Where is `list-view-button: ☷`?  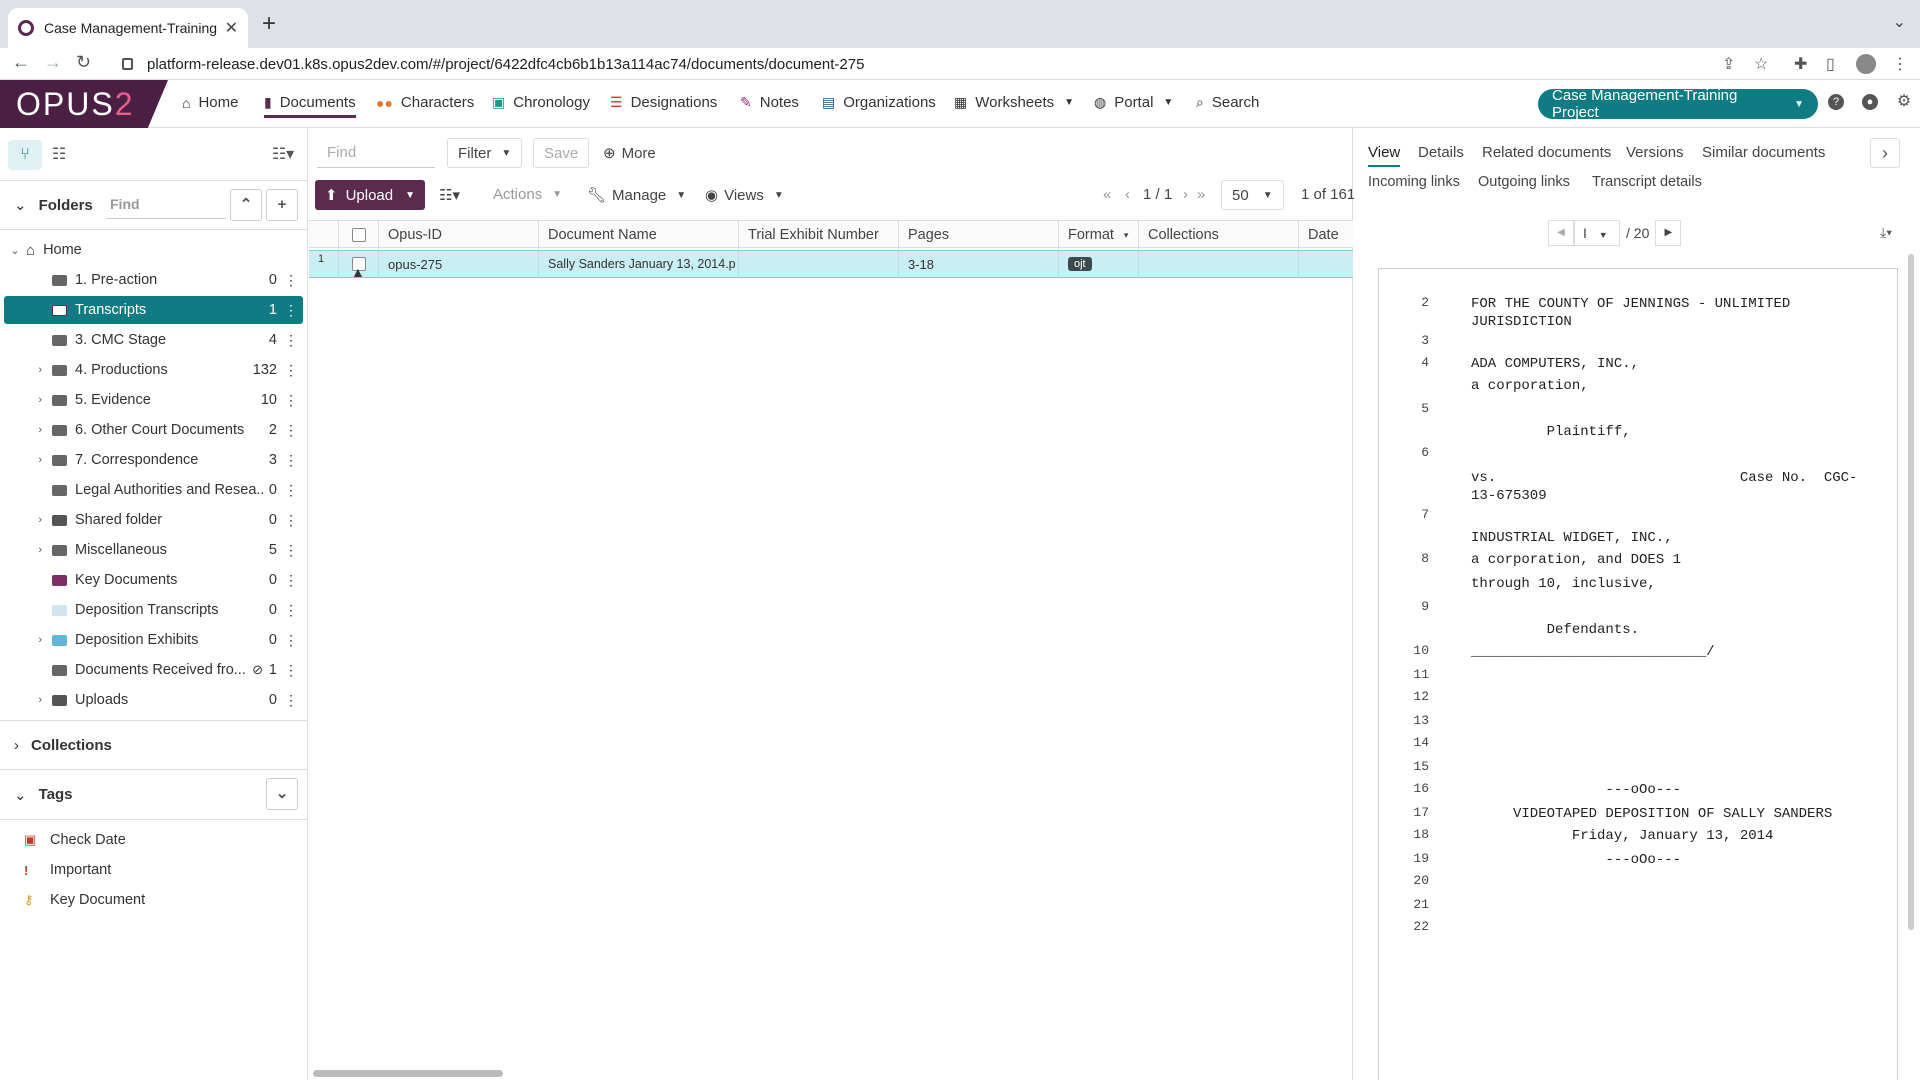
list-view-button: ☷ is located at coordinates (59, 155).